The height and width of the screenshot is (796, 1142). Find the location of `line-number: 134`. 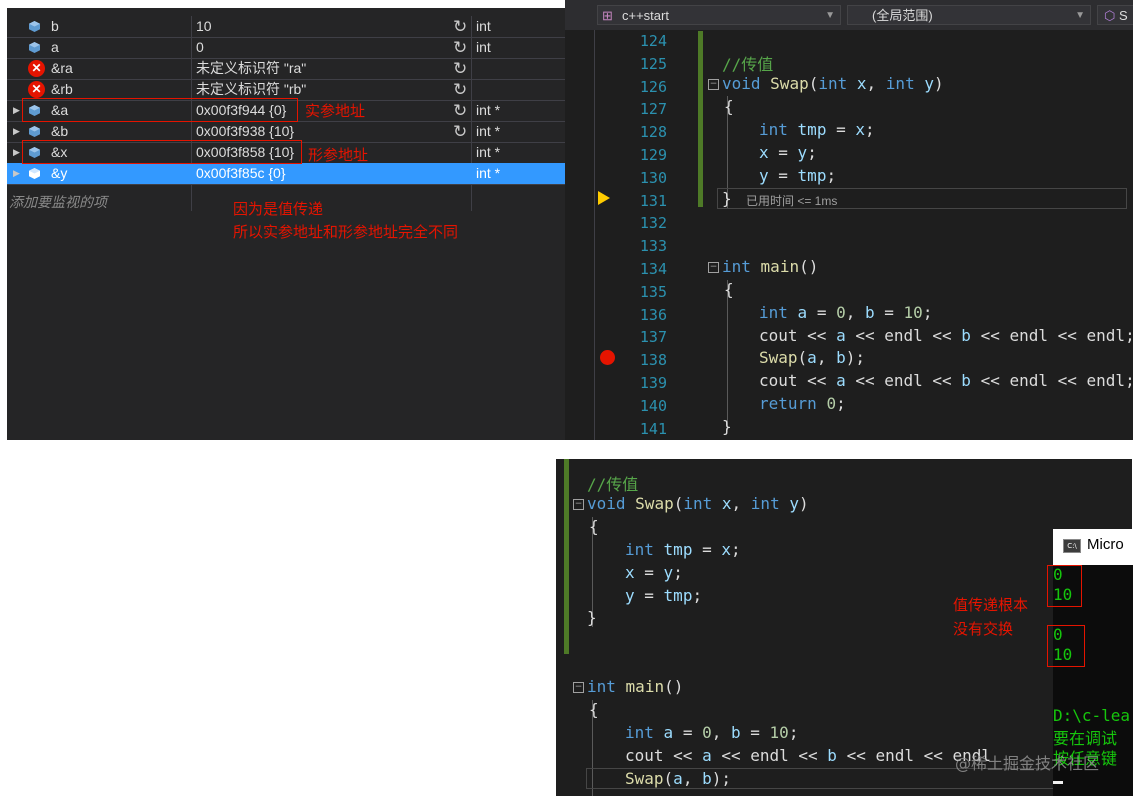

line-number: 134 is located at coordinates (653, 269).